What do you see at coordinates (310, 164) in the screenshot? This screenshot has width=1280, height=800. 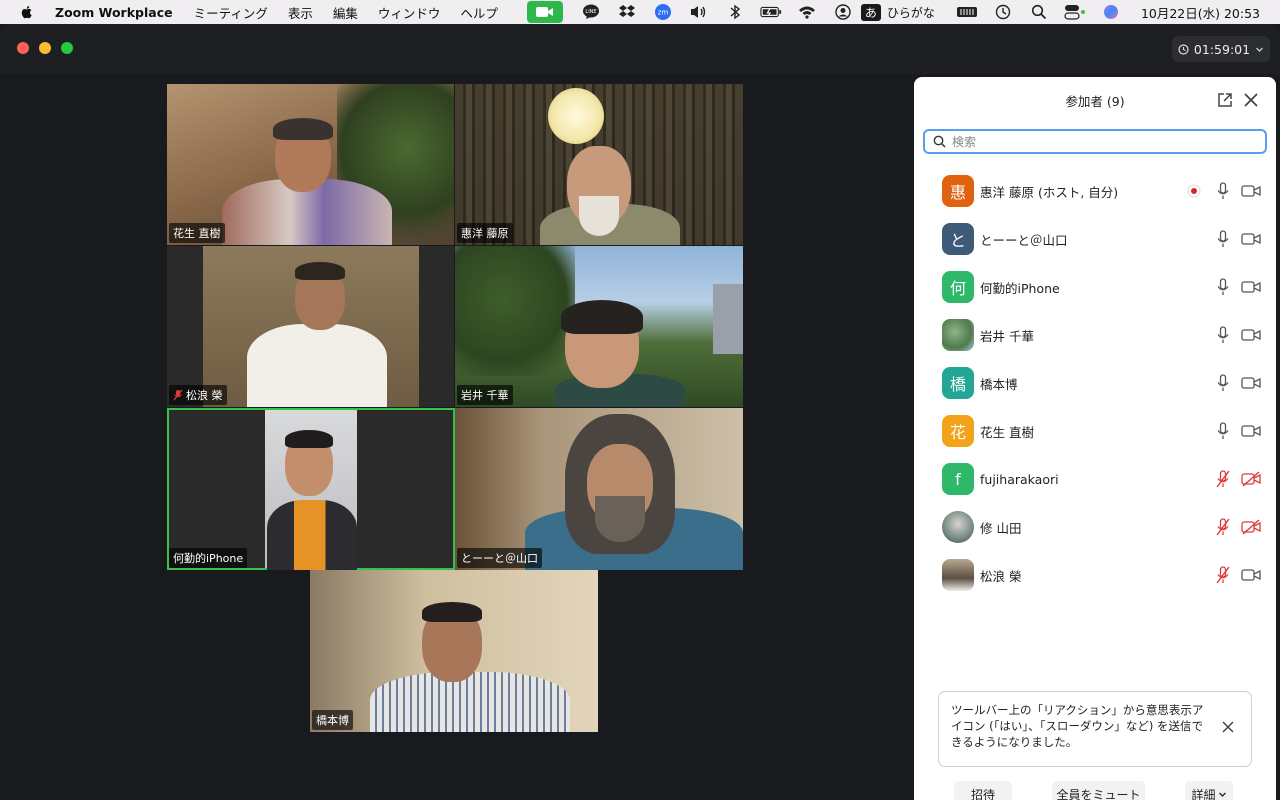 I see `video-tile: 花生 直樹` at bounding box center [310, 164].